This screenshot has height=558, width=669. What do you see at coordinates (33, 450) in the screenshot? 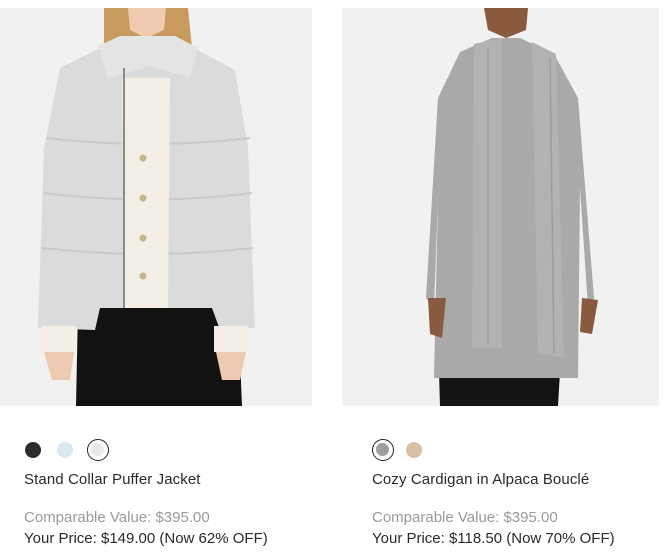
I see `swatch-black` at bounding box center [33, 450].